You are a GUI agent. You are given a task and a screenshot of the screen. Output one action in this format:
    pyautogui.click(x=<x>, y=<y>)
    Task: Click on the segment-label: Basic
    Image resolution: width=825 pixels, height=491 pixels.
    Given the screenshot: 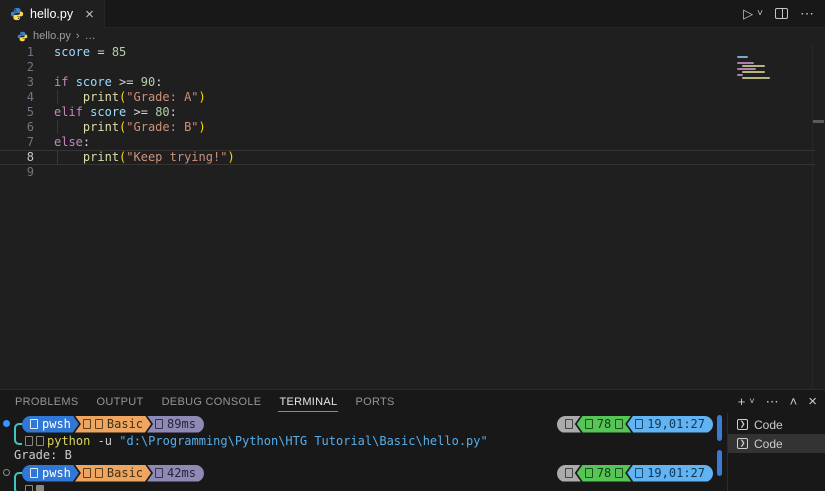 What is the action you would take?
    pyautogui.click(x=125, y=473)
    